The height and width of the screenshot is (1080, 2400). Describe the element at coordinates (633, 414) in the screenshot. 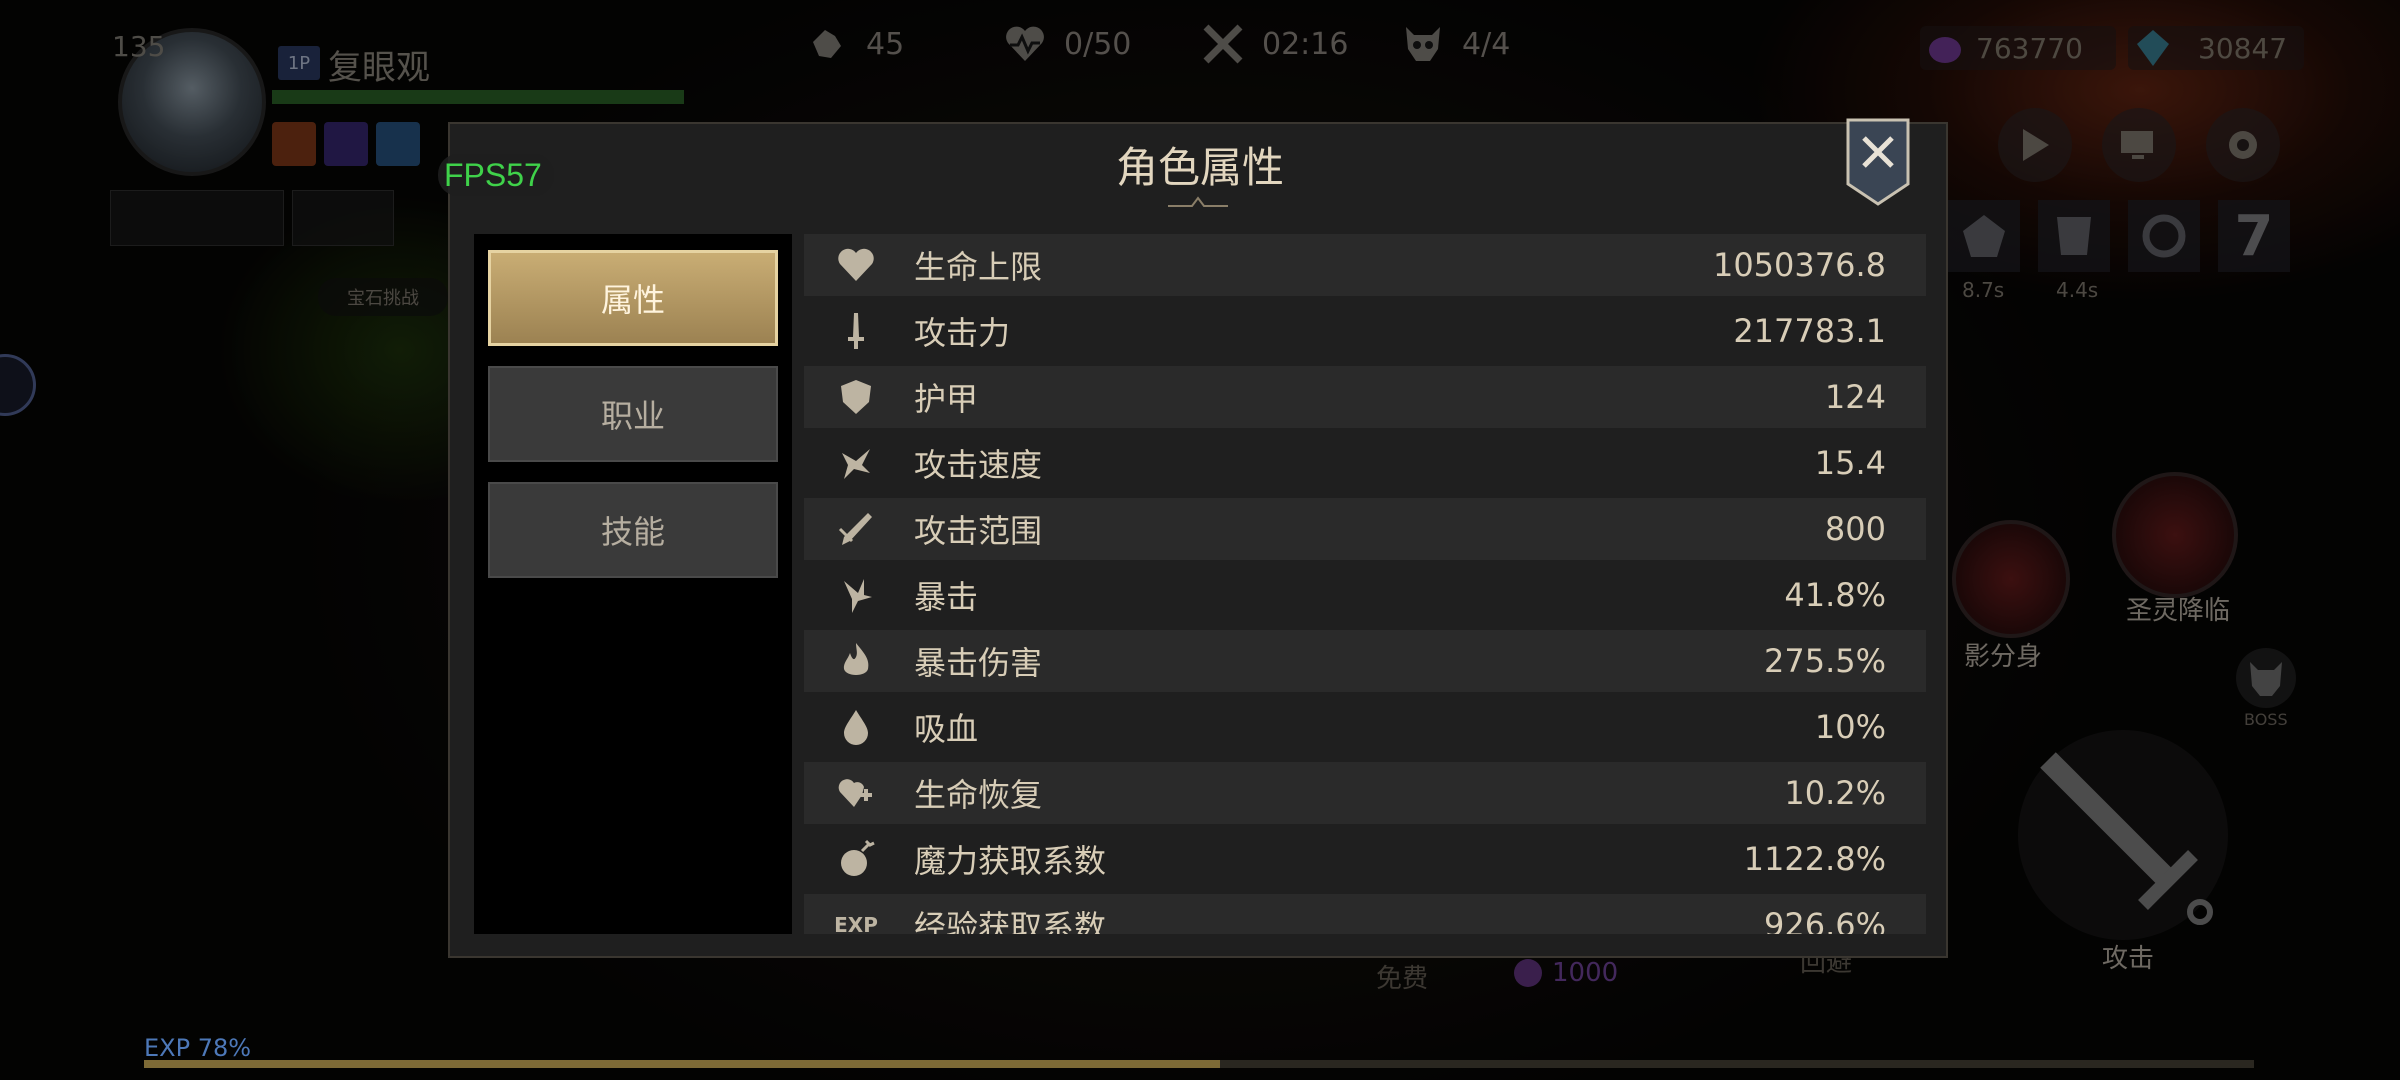

I see `tab-class: 职业` at that location.